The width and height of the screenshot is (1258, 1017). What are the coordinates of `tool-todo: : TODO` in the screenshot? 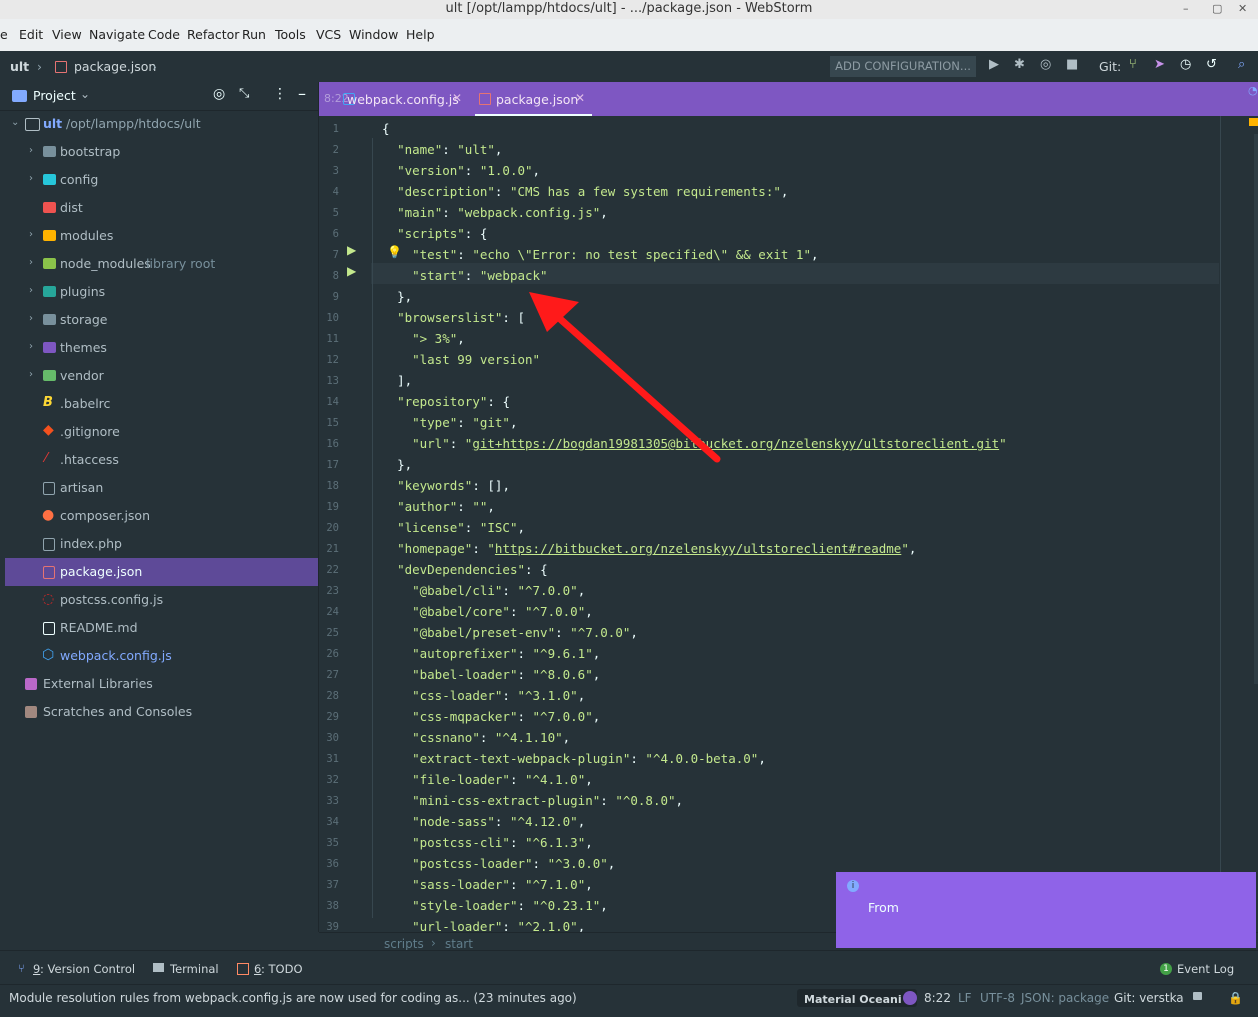 It's located at (282, 969).